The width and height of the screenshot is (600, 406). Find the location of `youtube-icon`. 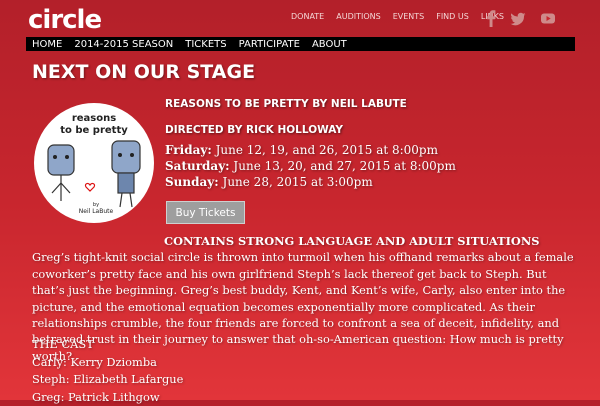

youtube-icon is located at coordinates (548, 18).